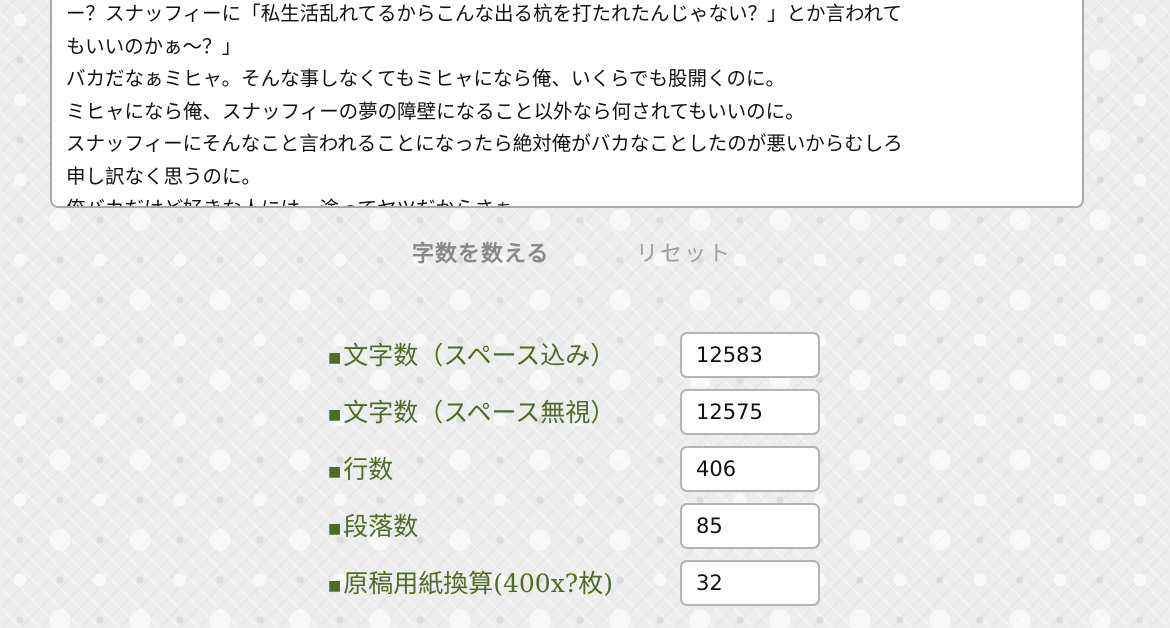  I want to click on stat-label-text: 段落数, so click(381, 526).